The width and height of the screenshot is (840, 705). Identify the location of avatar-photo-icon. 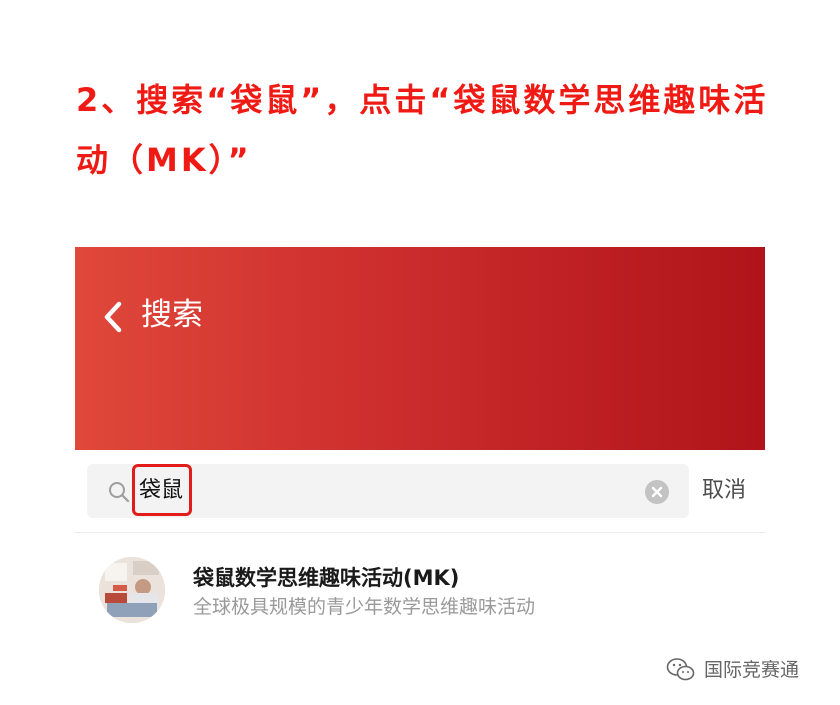
(132, 590).